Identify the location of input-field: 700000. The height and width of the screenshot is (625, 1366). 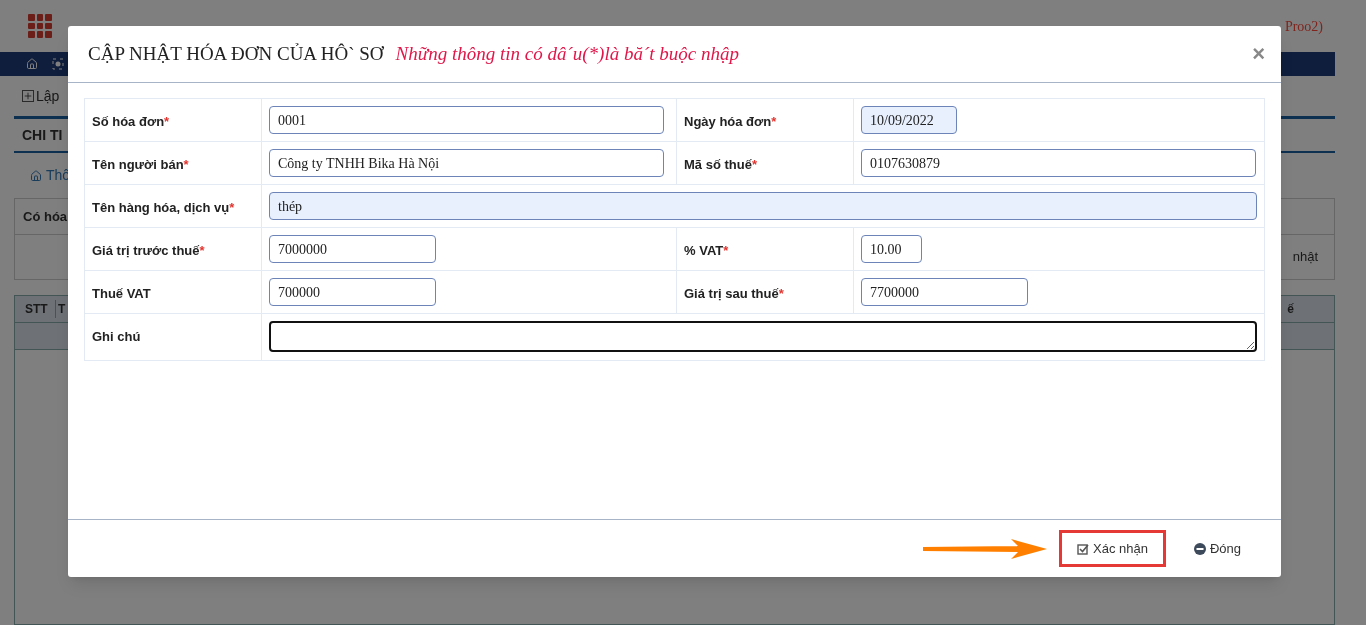
(352, 292).